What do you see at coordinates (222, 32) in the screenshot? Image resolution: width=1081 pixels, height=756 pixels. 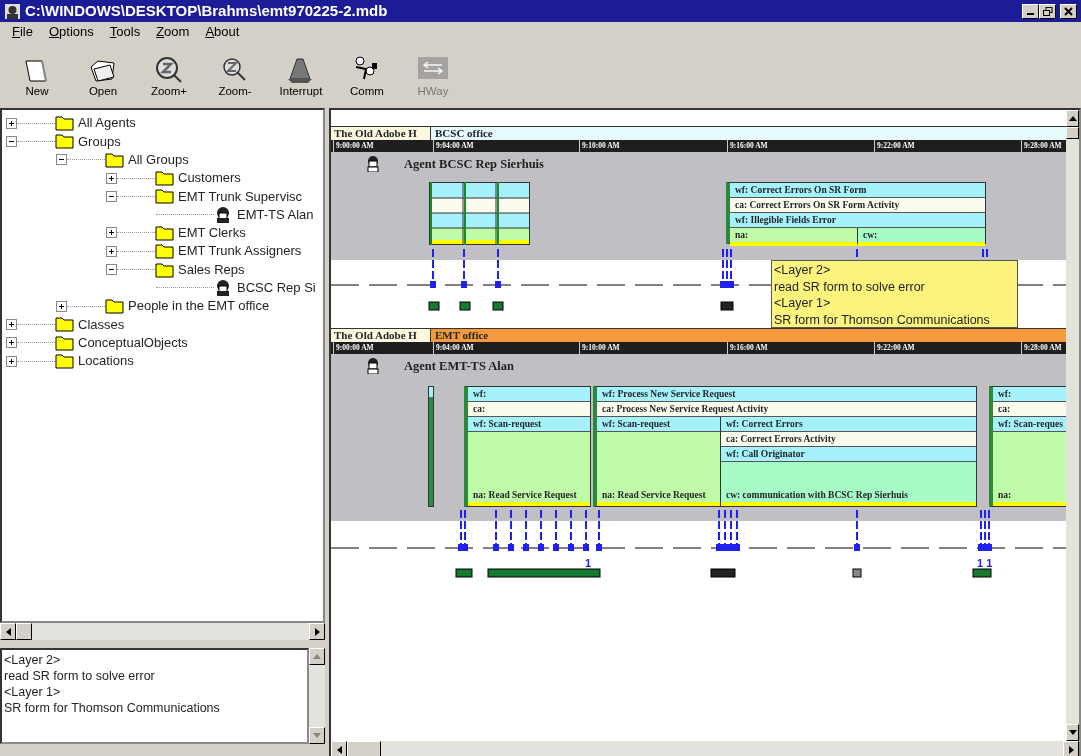 I see `menu-item: About` at bounding box center [222, 32].